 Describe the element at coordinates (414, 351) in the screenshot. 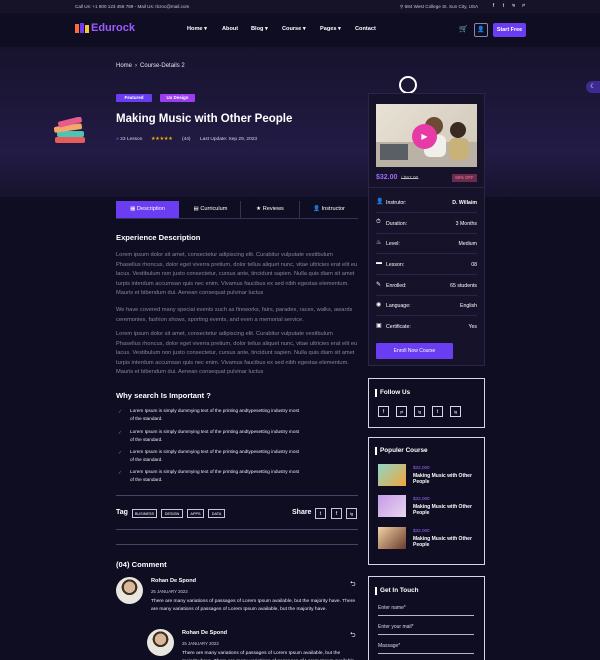

I see `enroll-button: Enroll Now Course` at that location.